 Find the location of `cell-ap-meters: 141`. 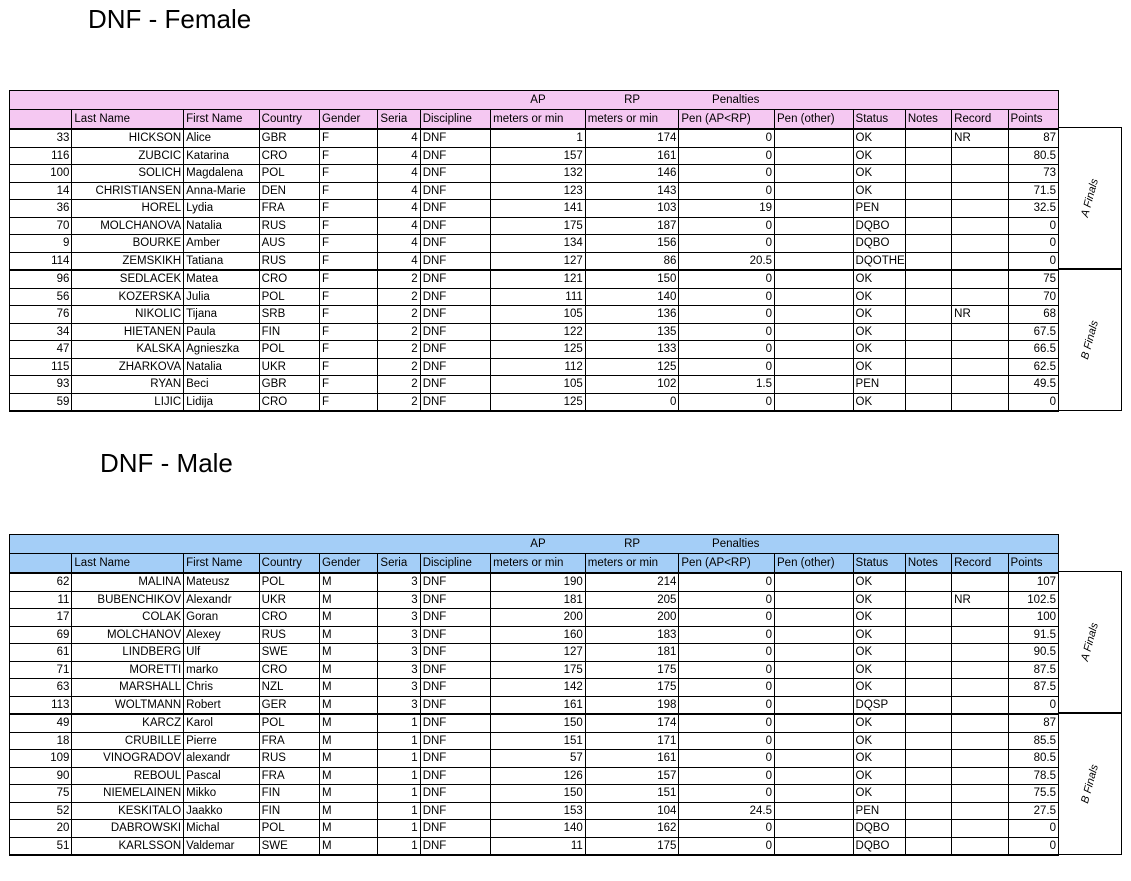

cell-ap-meters: 141 is located at coordinates (538, 208).